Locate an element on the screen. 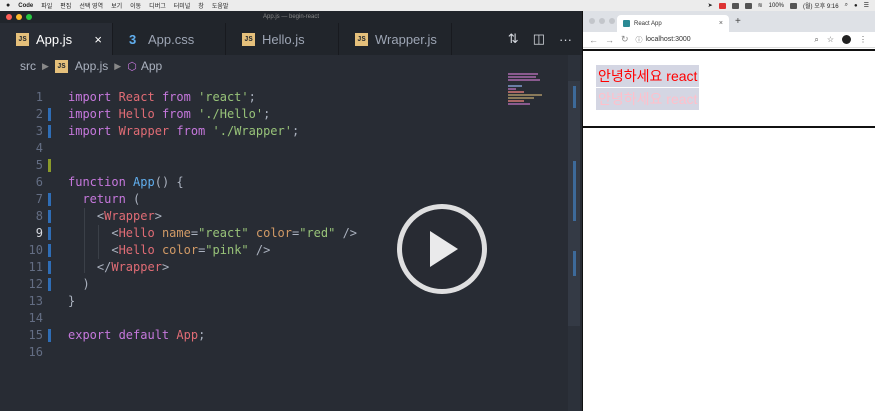 This screenshot has width=875, height=411. record-icon is located at coordinates (722, 5).